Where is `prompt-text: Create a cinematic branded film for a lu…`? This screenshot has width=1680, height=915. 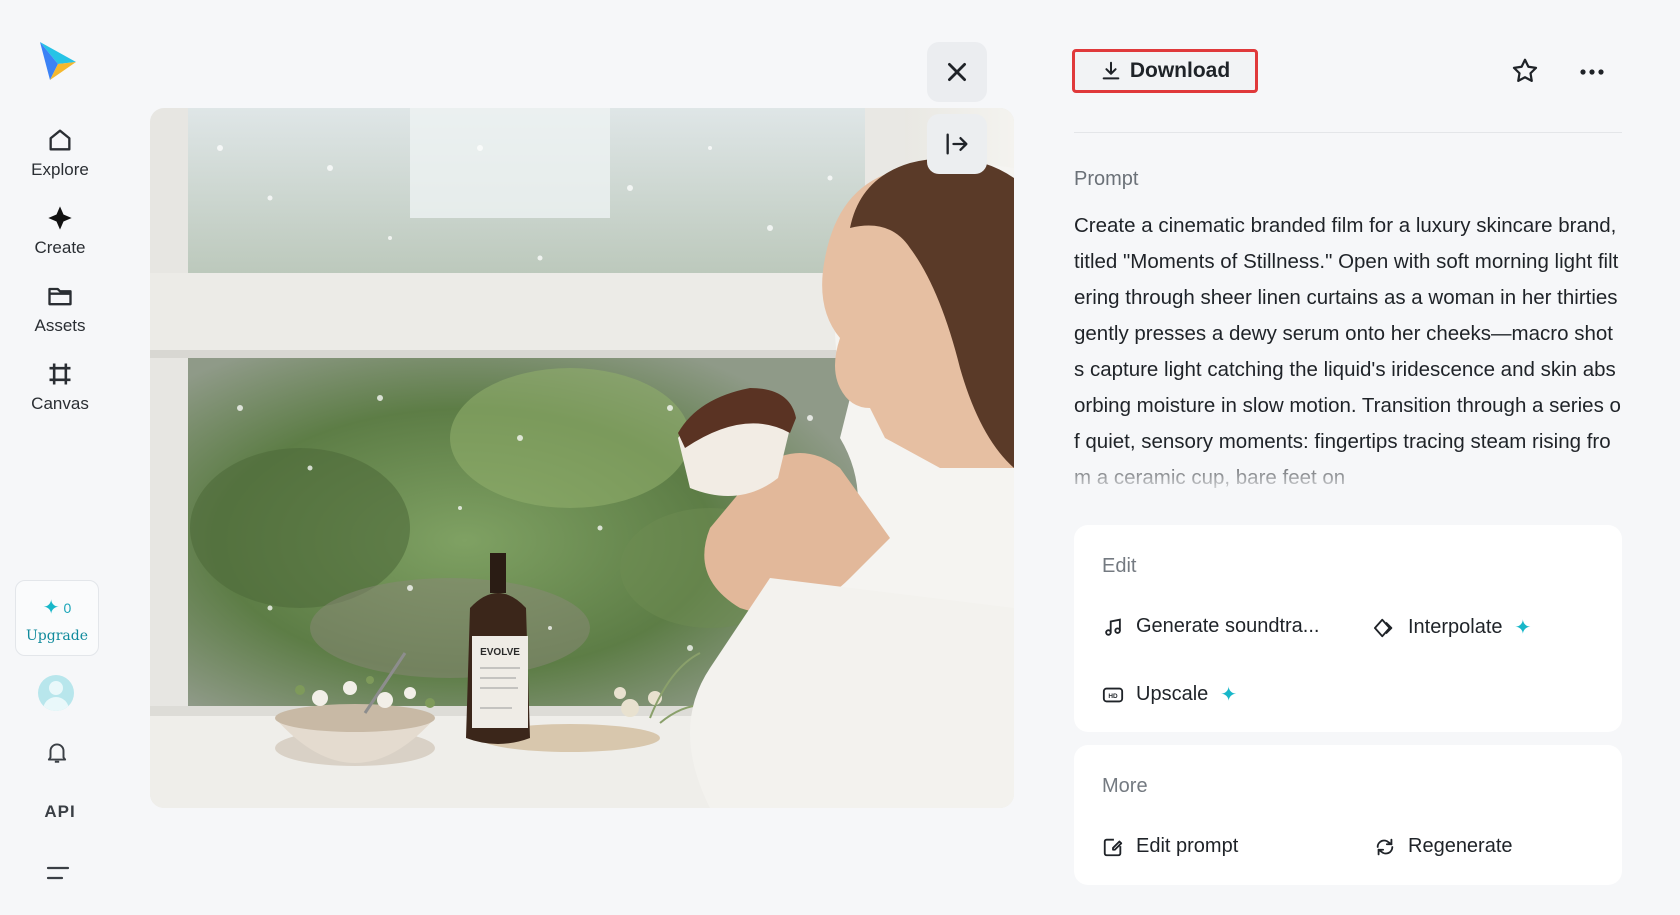
prompt-text: Create a cinematic branded film for a lu… is located at coordinates (1347, 351).